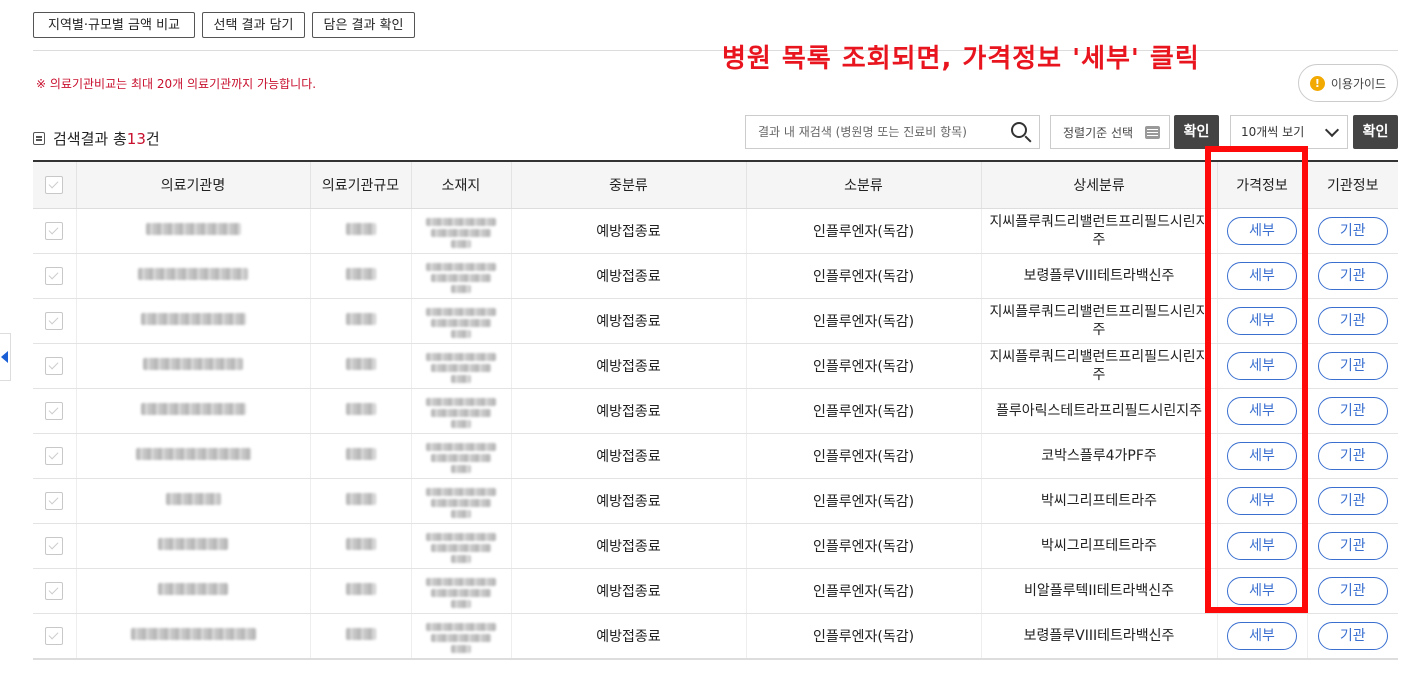 The width and height of the screenshot is (1415, 681). I want to click on sort-button: 정렬기준 선택, so click(1110, 132).